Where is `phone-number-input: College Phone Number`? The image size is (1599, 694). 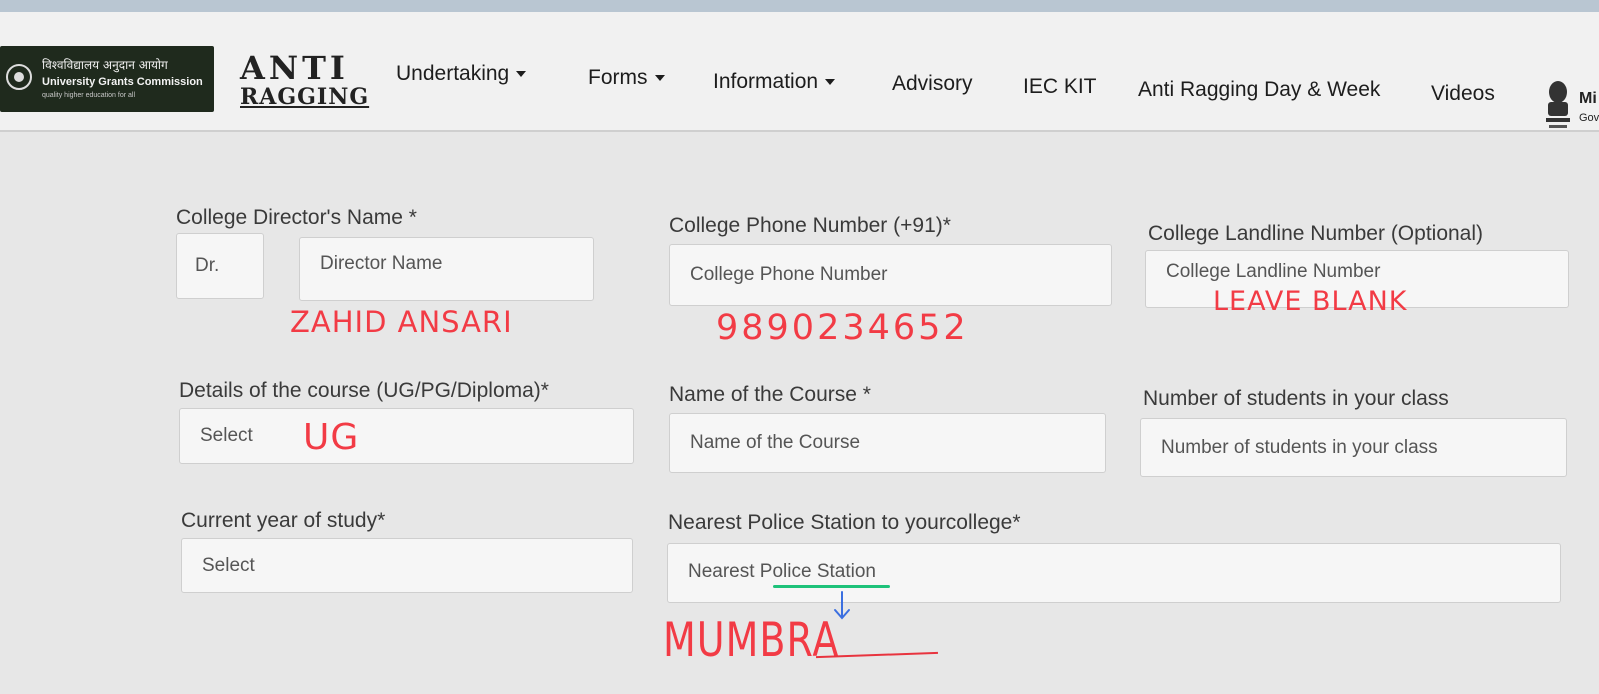 phone-number-input: College Phone Number is located at coordinates (890, 275).